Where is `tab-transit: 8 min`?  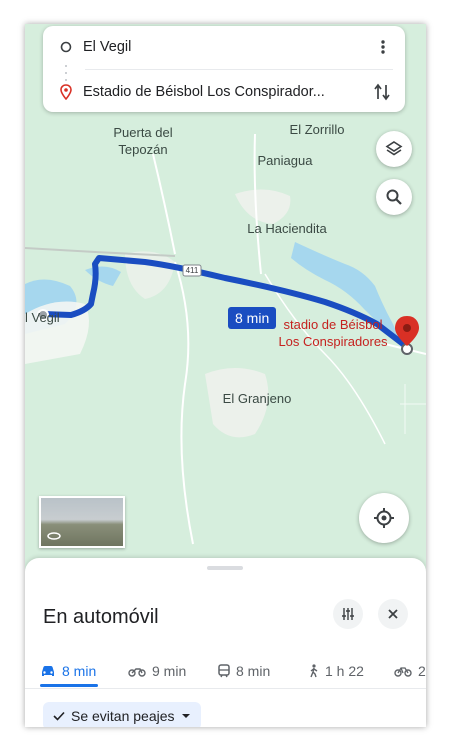 tab-transit: 8 min is located at coordinates (244, 671).